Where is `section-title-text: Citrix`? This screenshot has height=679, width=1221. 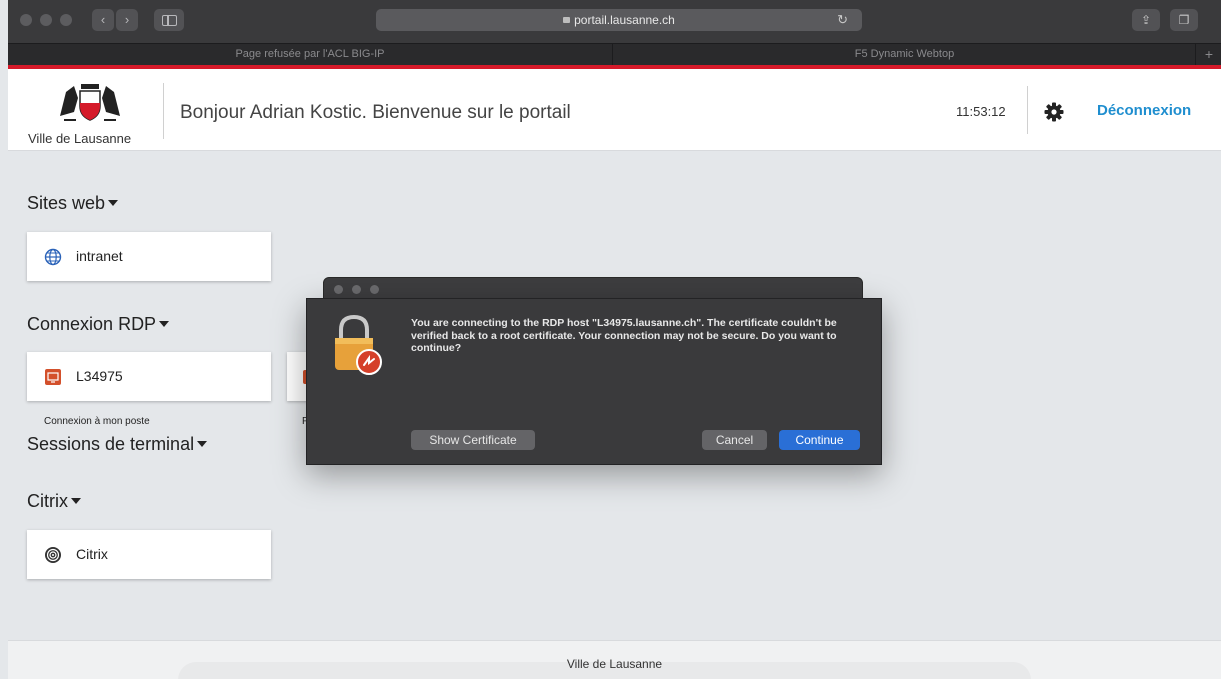
section-title-text: Citrix is located at coordinates (47, 501).